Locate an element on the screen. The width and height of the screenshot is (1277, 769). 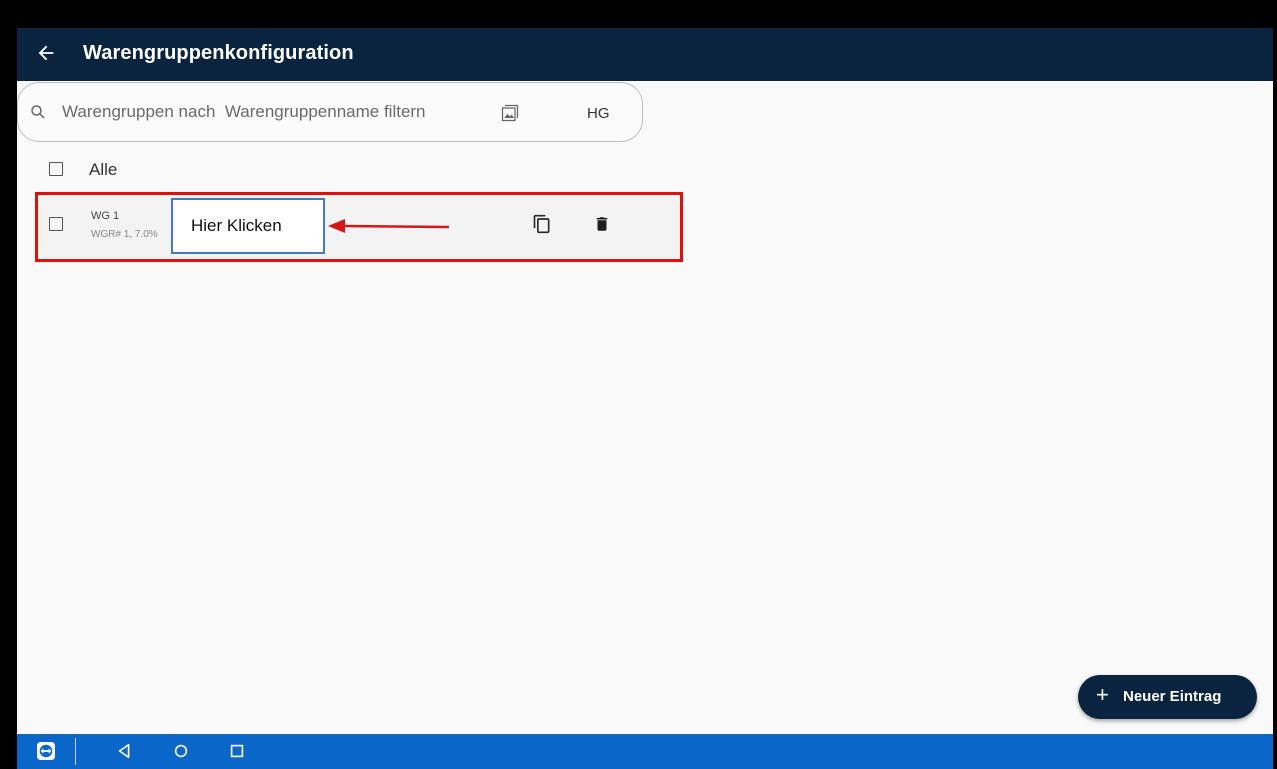
search-bar: HG is located at coordinates (330, 112).